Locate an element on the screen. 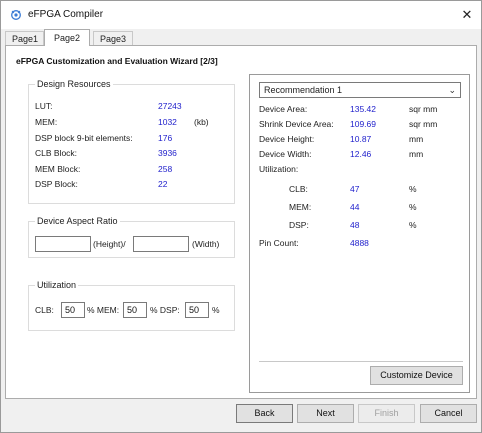  aspect-ratio-label: Device Aspect Ratio is located at coordinates (77, 221).